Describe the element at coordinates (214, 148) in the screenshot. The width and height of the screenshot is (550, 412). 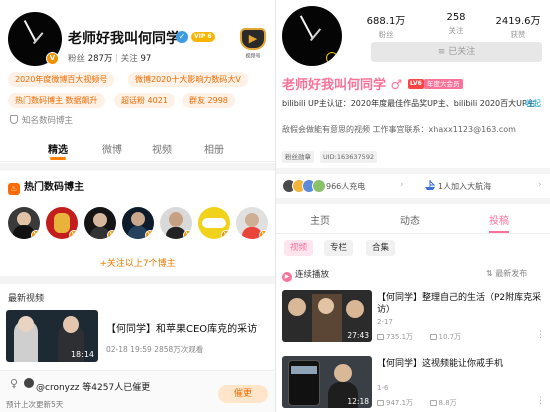
I see `tab-album: 相册` at that location.